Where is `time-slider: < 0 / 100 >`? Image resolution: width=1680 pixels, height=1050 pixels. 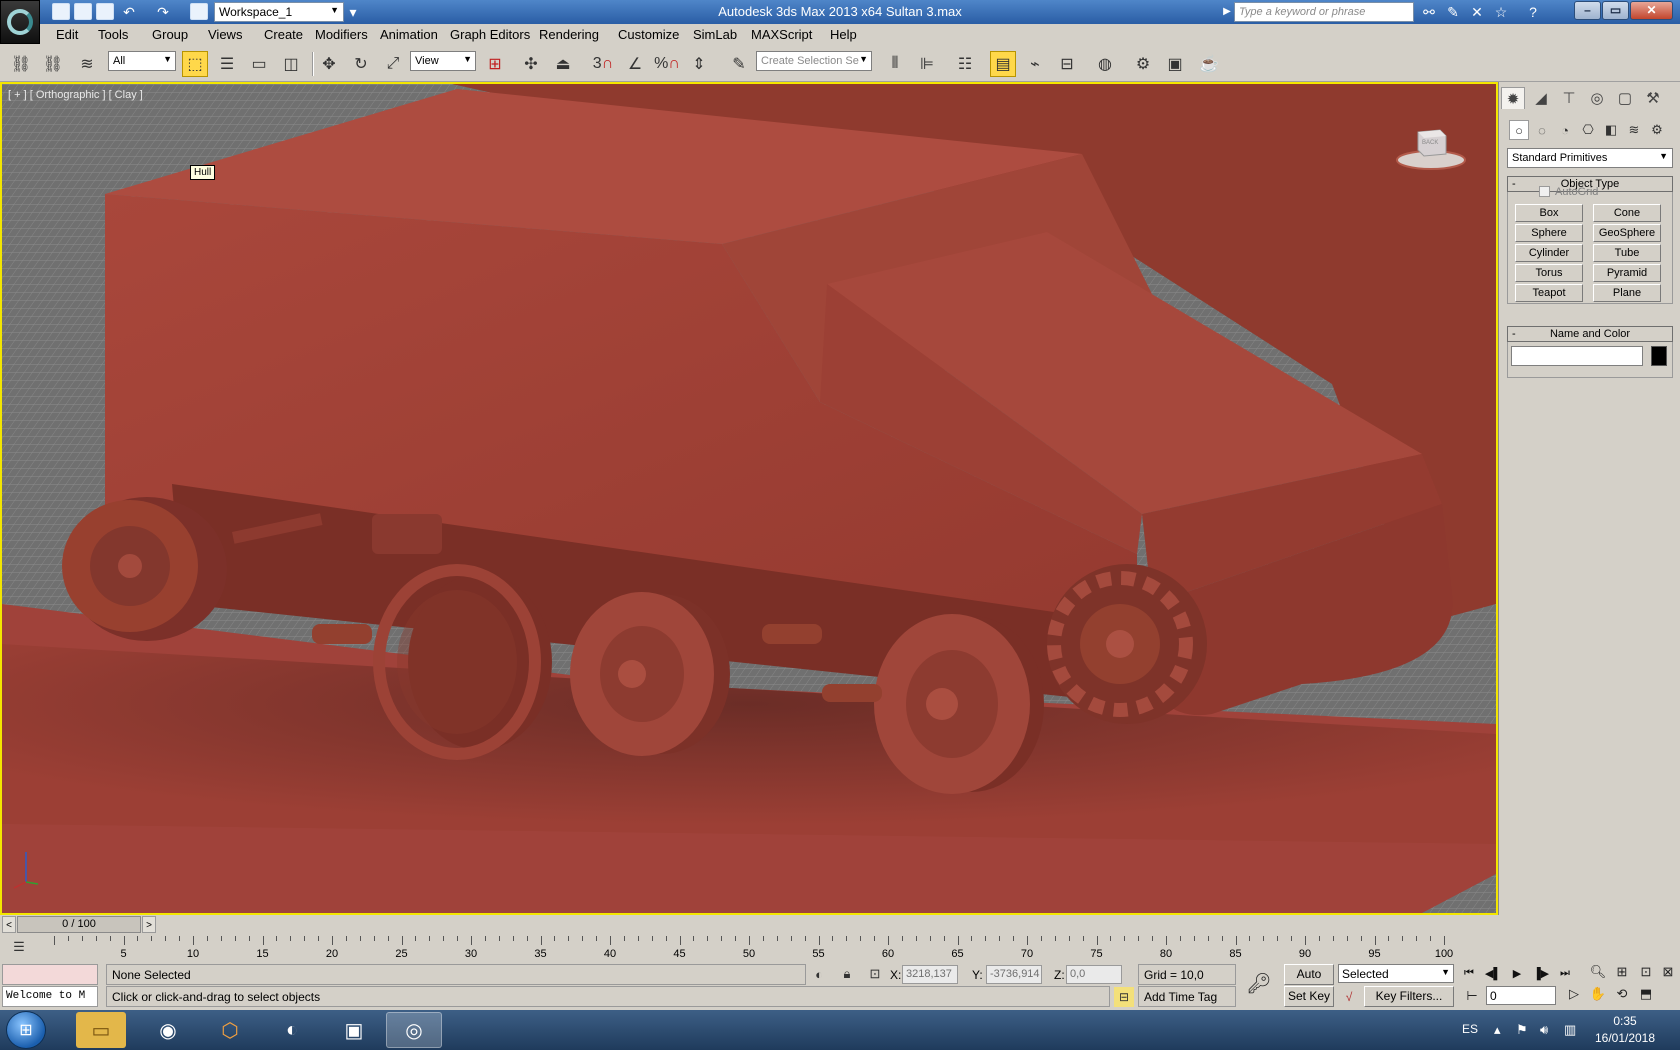 time-slider: < 0 / 100 > is located at coordinates (840, 924).